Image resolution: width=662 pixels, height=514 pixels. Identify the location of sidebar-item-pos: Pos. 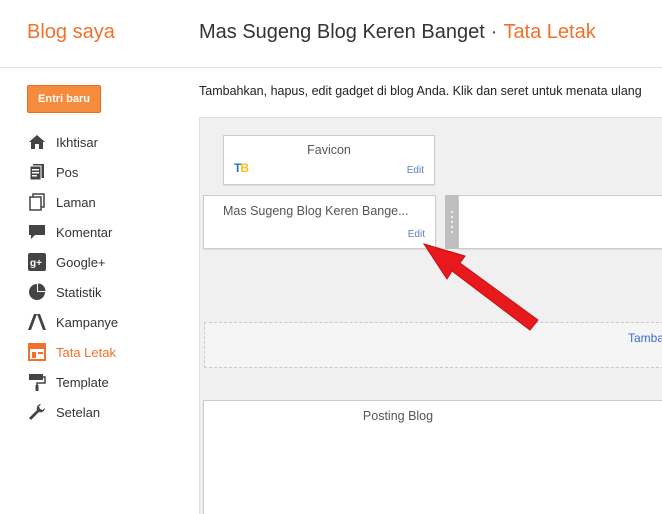
(72, 172).